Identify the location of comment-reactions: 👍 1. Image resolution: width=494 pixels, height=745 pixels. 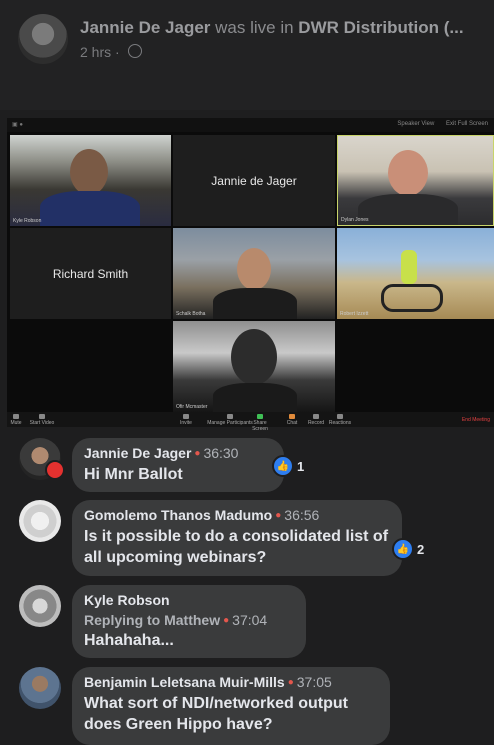
(288, 466).